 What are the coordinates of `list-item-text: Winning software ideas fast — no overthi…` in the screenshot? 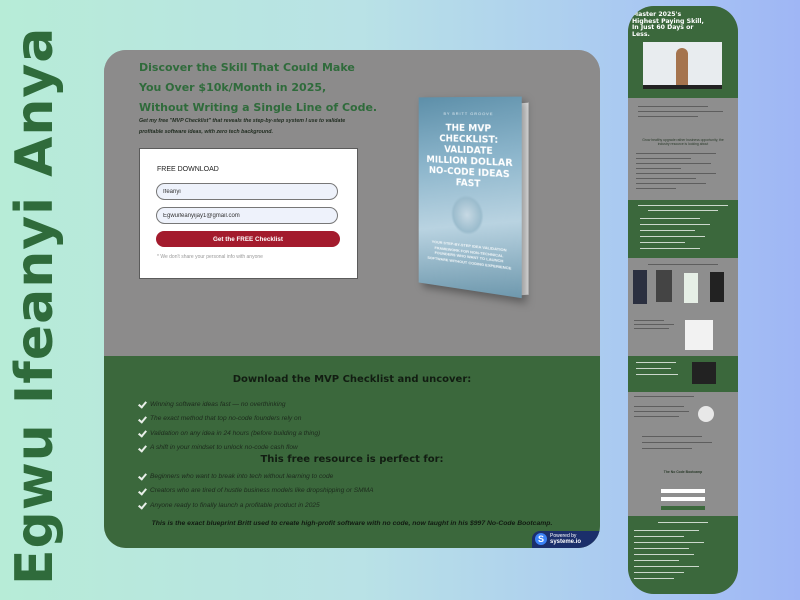 It's located at (218, 404).